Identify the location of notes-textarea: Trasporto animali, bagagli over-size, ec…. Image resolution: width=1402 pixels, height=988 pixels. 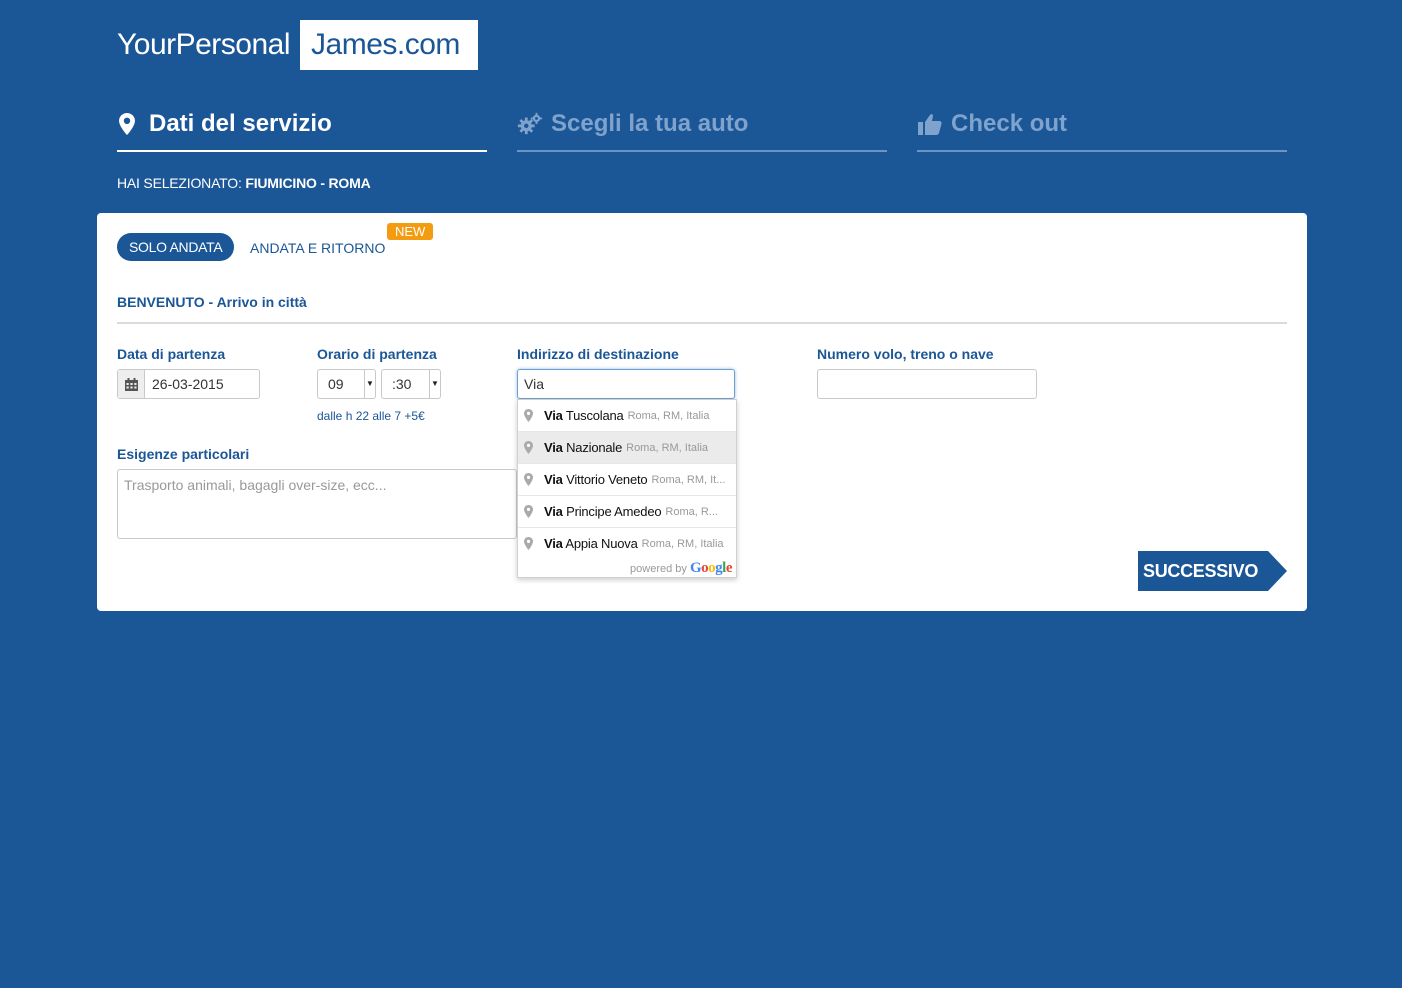
(317, 504).